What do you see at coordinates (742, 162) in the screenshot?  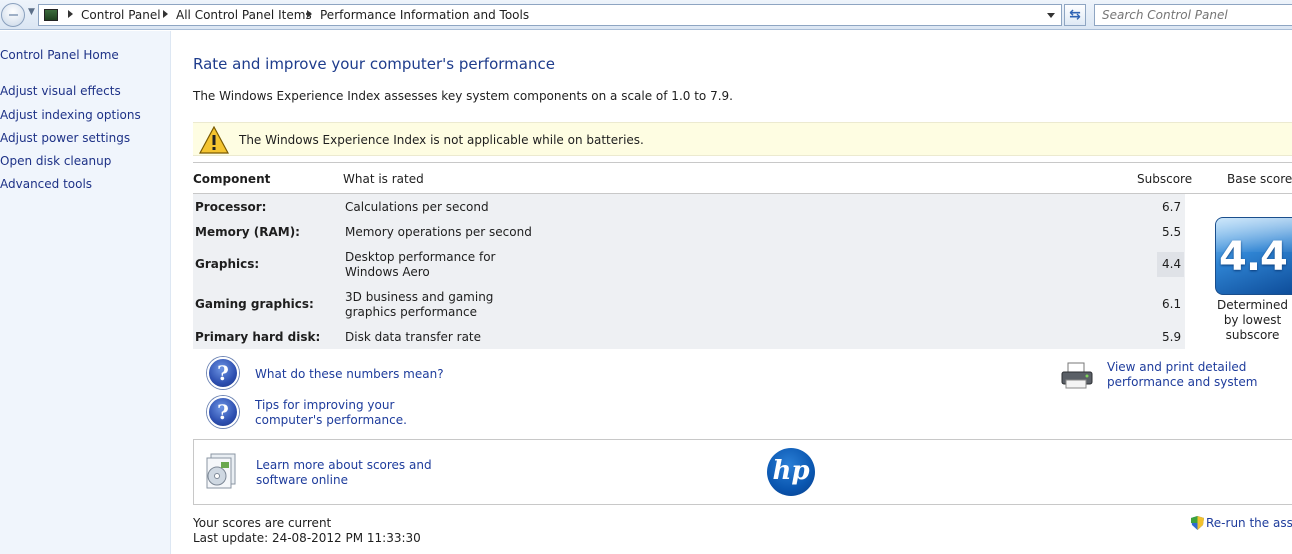 I see `table-top-divider` at bounding box center [742, 162].